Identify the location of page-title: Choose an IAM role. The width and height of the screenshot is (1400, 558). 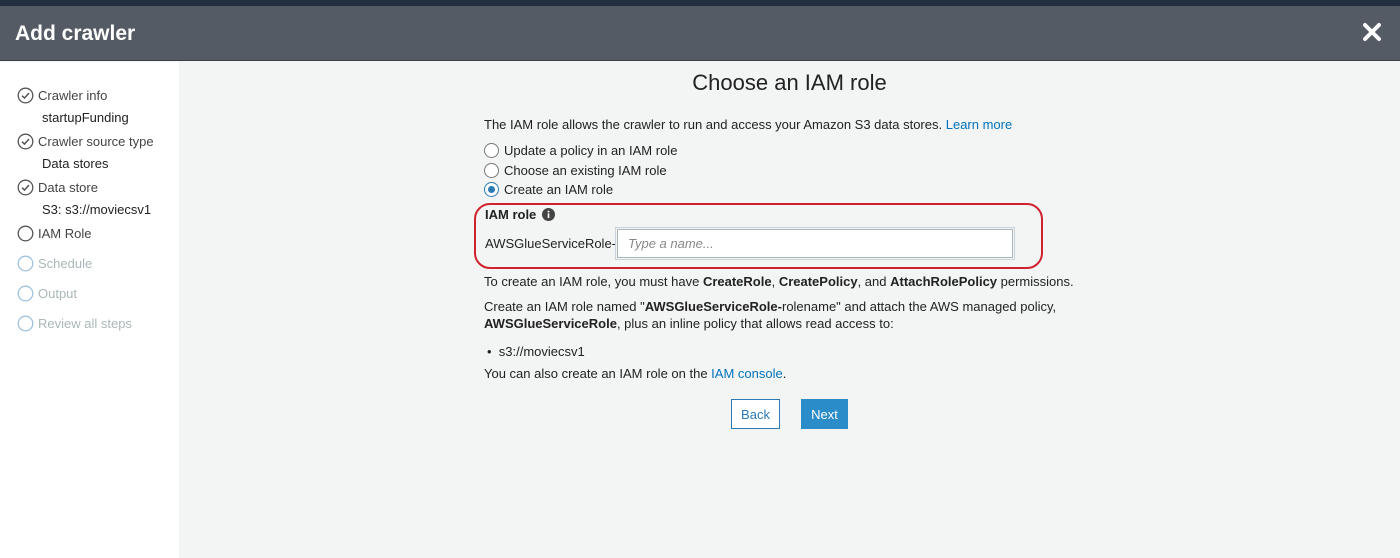
(789, 82).